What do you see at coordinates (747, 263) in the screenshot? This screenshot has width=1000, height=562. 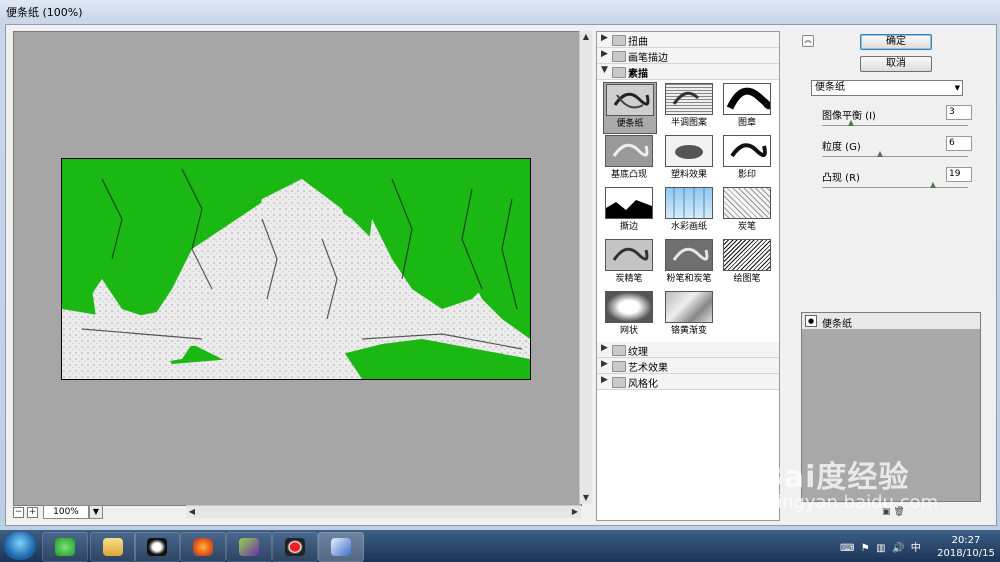 I see `thumb-graphic-pen: 绘图笔` at bounding box center [747, 263].